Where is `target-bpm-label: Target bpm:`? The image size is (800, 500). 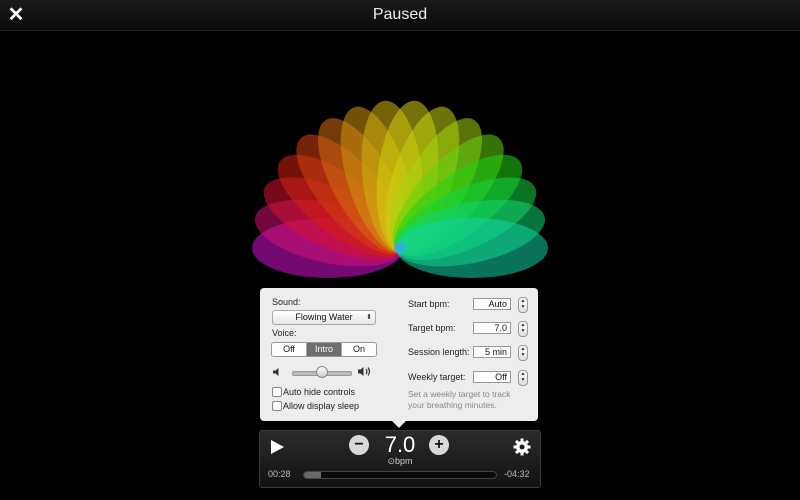
target-bpm-label: Target bpm: is located at coordinates (432, 328).